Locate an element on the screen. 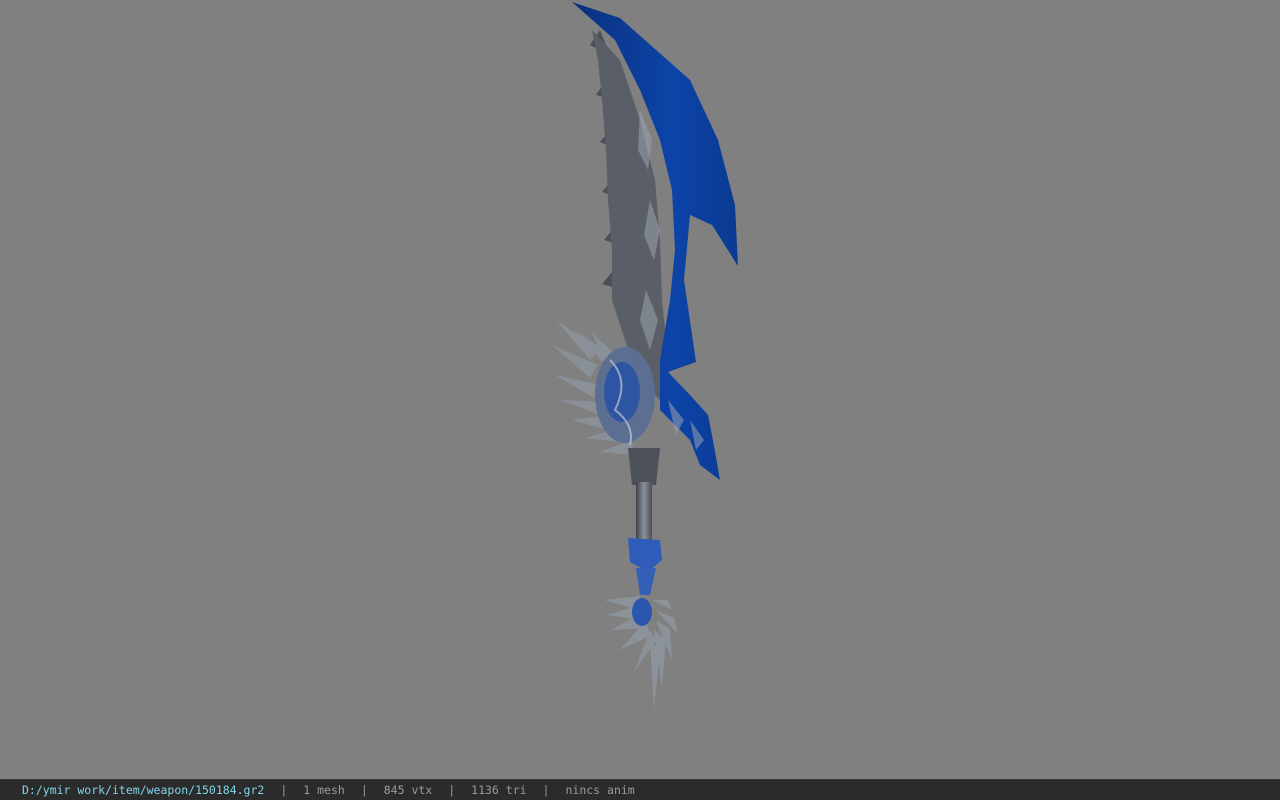 The width and height of the screenshot is (1280, 800). animation-status: nincs anim is located at coordinates (600, 790).